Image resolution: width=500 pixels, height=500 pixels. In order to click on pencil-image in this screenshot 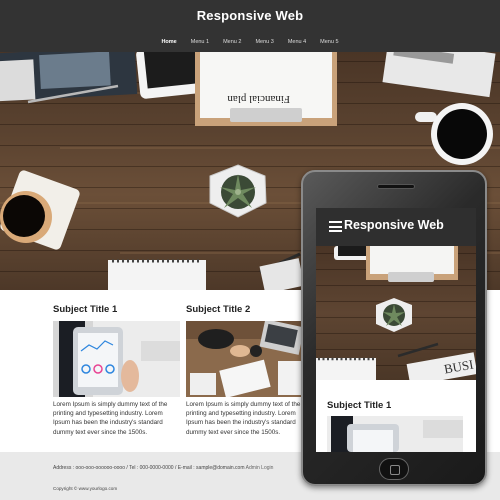, I will do `click(282, 271)`.